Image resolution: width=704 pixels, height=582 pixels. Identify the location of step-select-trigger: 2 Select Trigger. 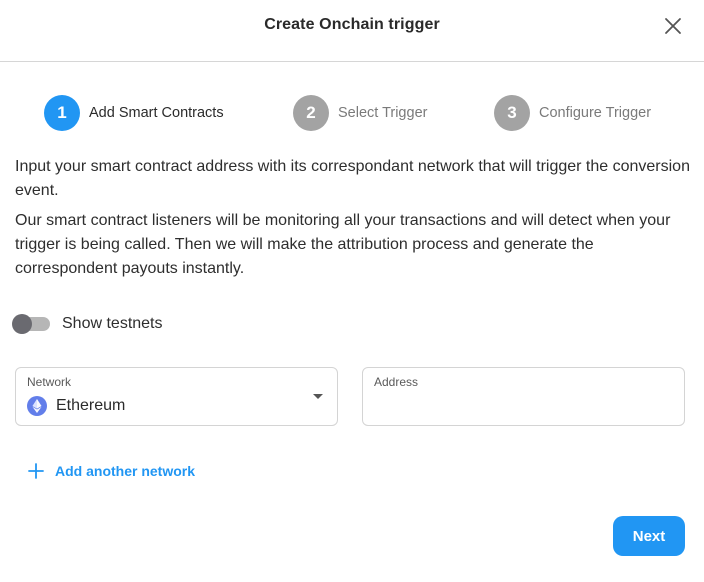
(360, 113).